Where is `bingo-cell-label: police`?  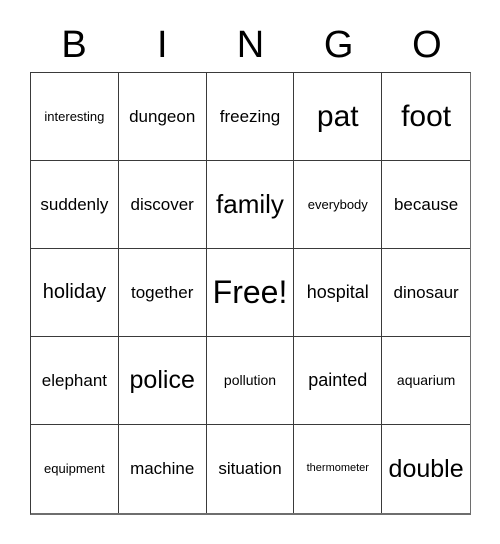 bingo-cell-label: police is located at coordinates (162, 380).